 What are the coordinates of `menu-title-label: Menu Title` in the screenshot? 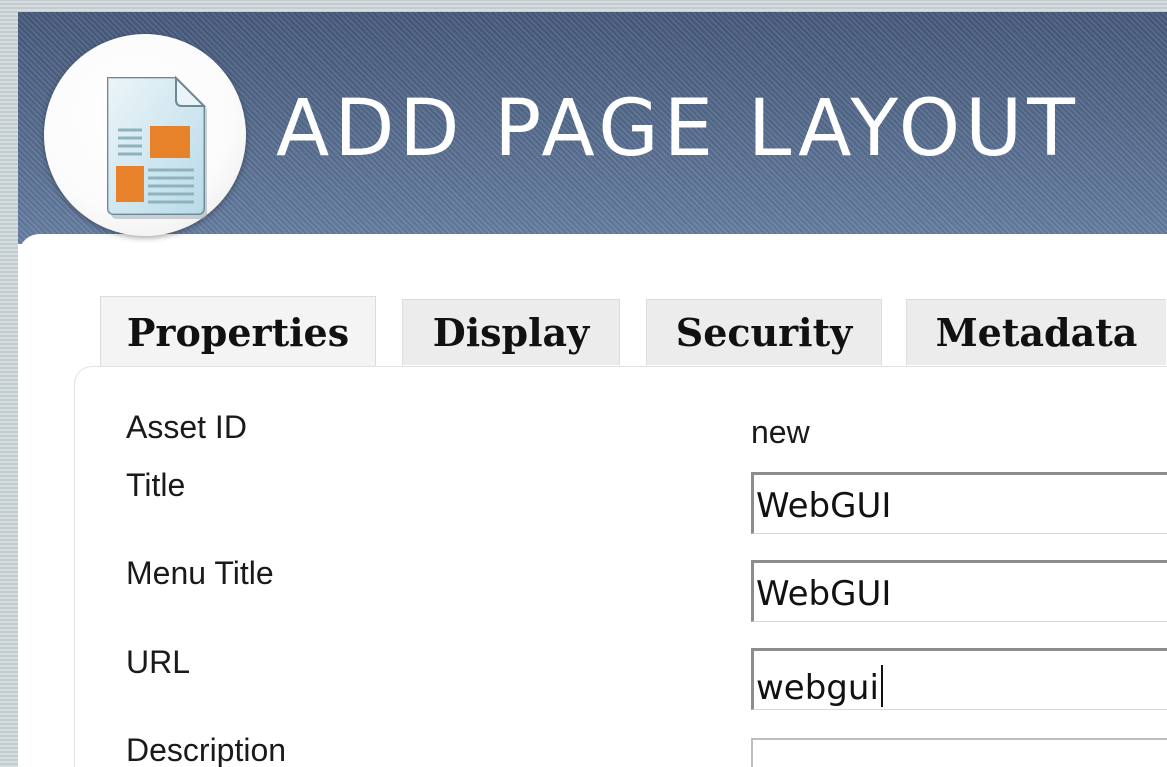 It's located at (200, 573).